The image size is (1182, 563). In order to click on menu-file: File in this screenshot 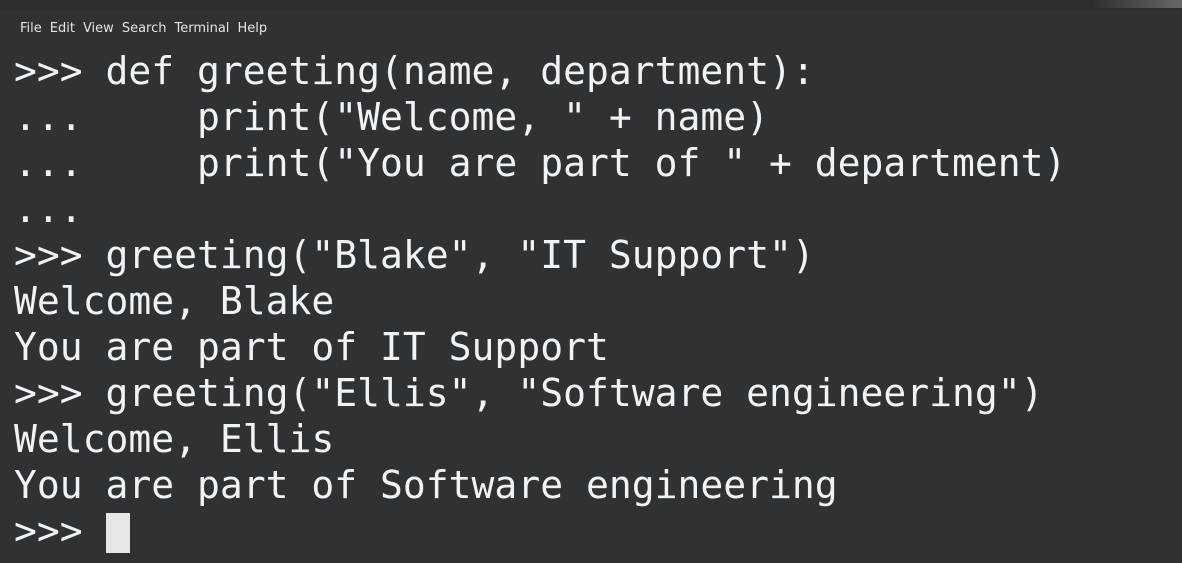, I will do `click(31, 28)`.